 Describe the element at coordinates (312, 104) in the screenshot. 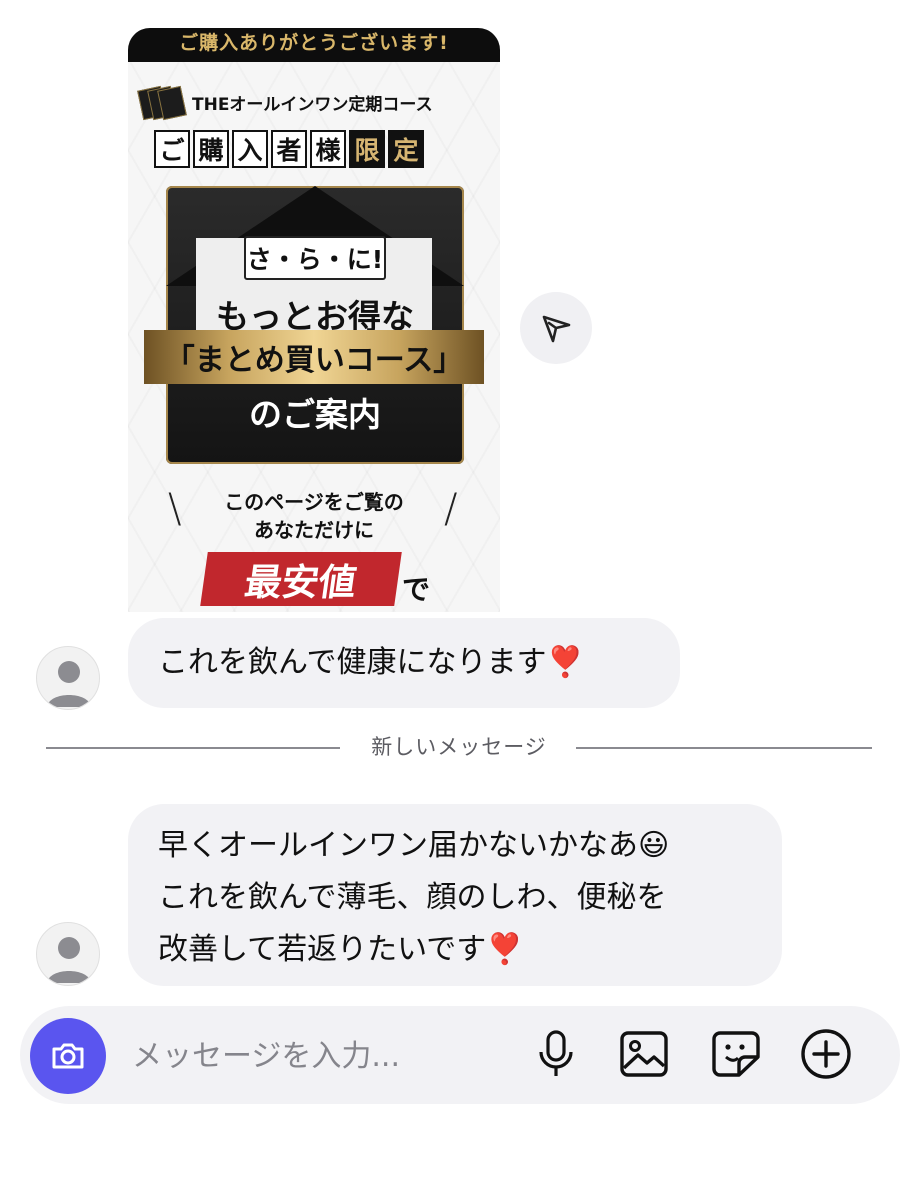

I see `promo-brand-text: THEオールインワン定期コース` at that location.